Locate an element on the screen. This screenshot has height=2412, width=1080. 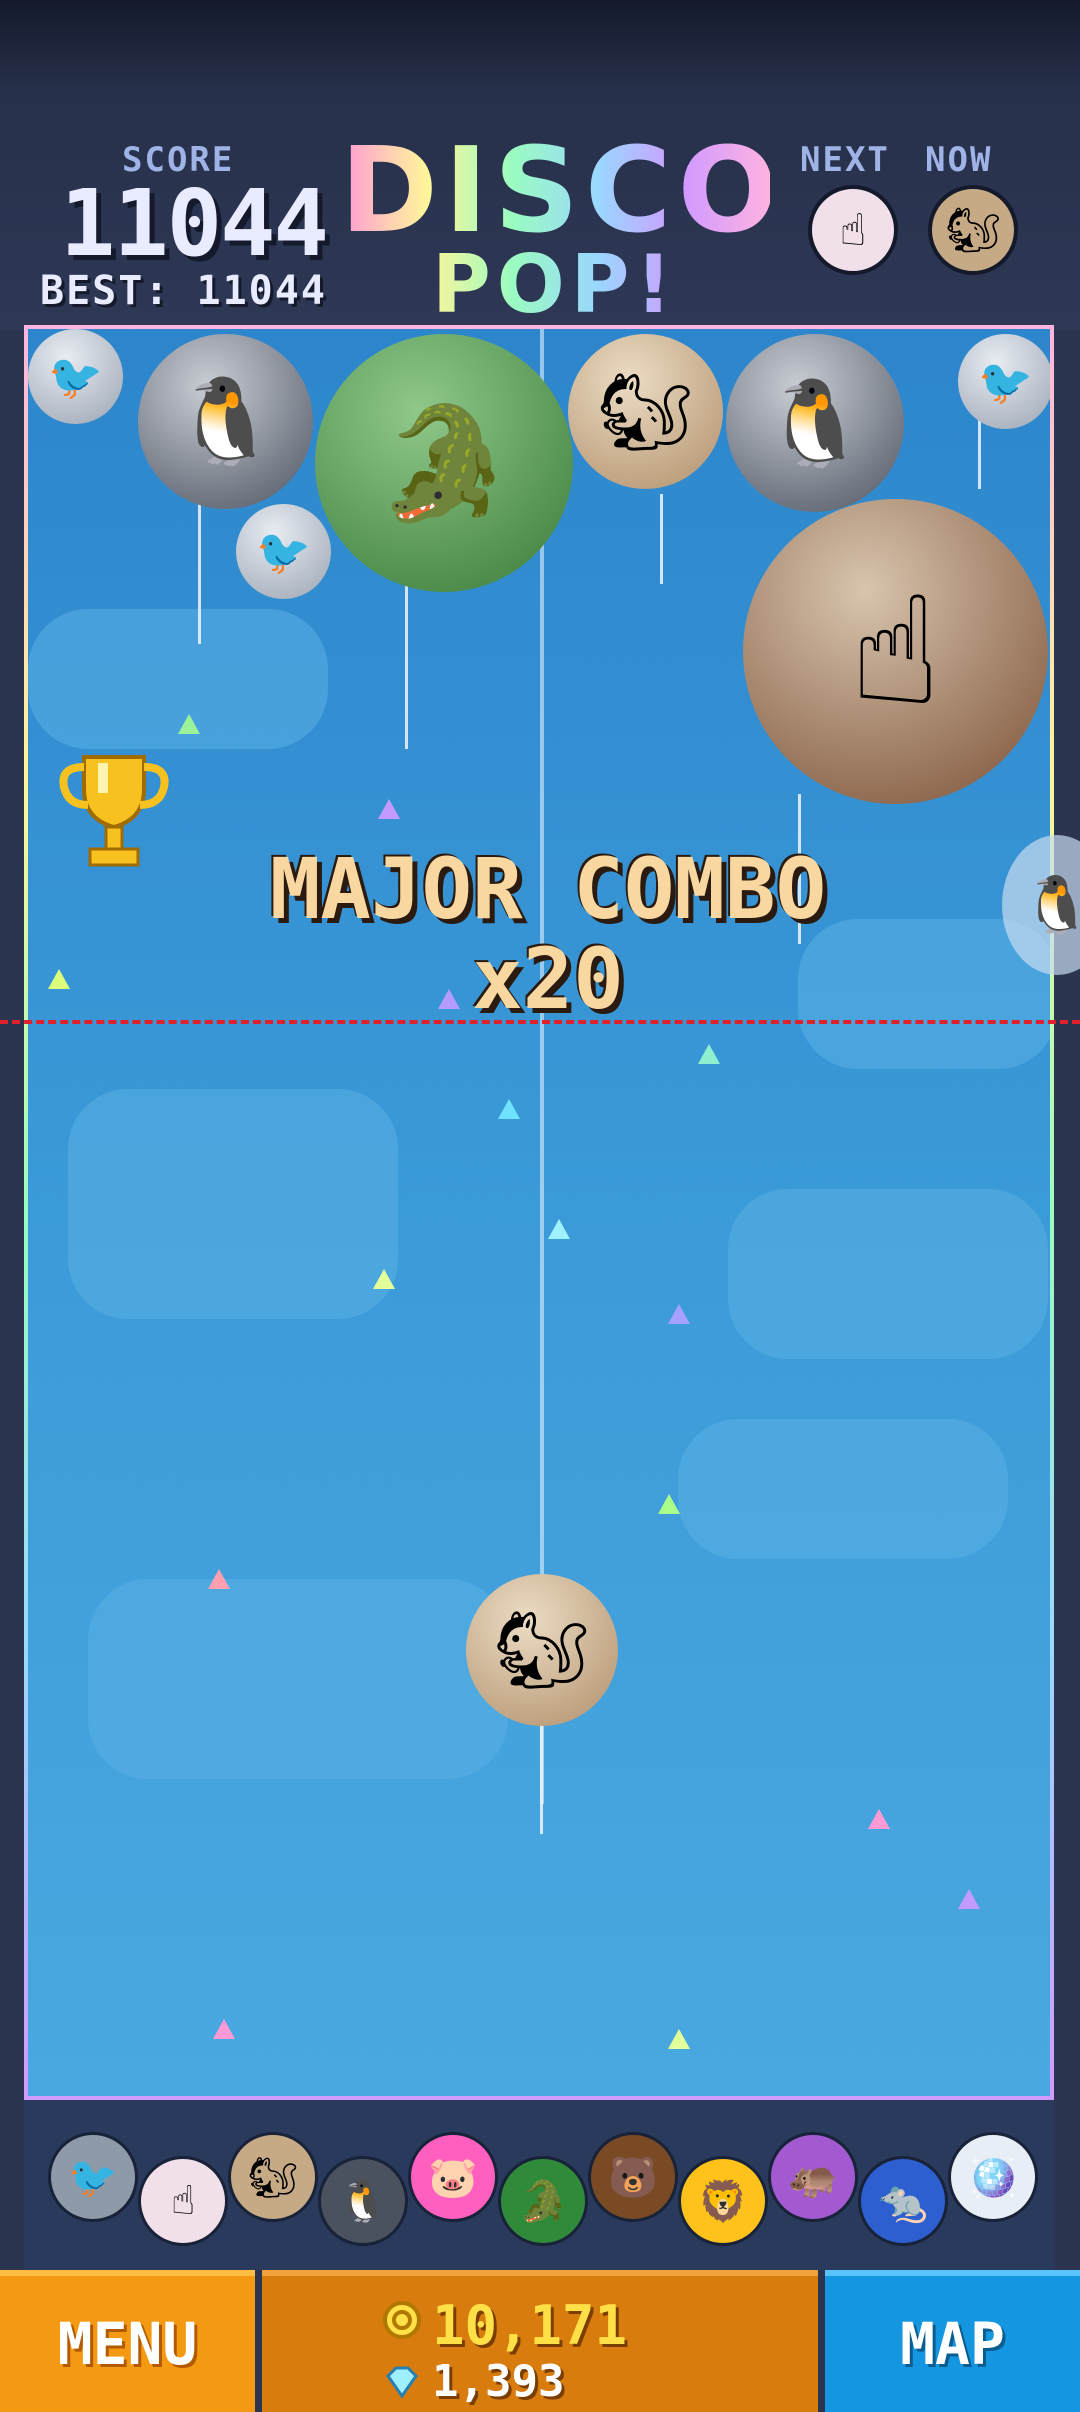
balloon: ☝ is located at coordinates (895, 651).